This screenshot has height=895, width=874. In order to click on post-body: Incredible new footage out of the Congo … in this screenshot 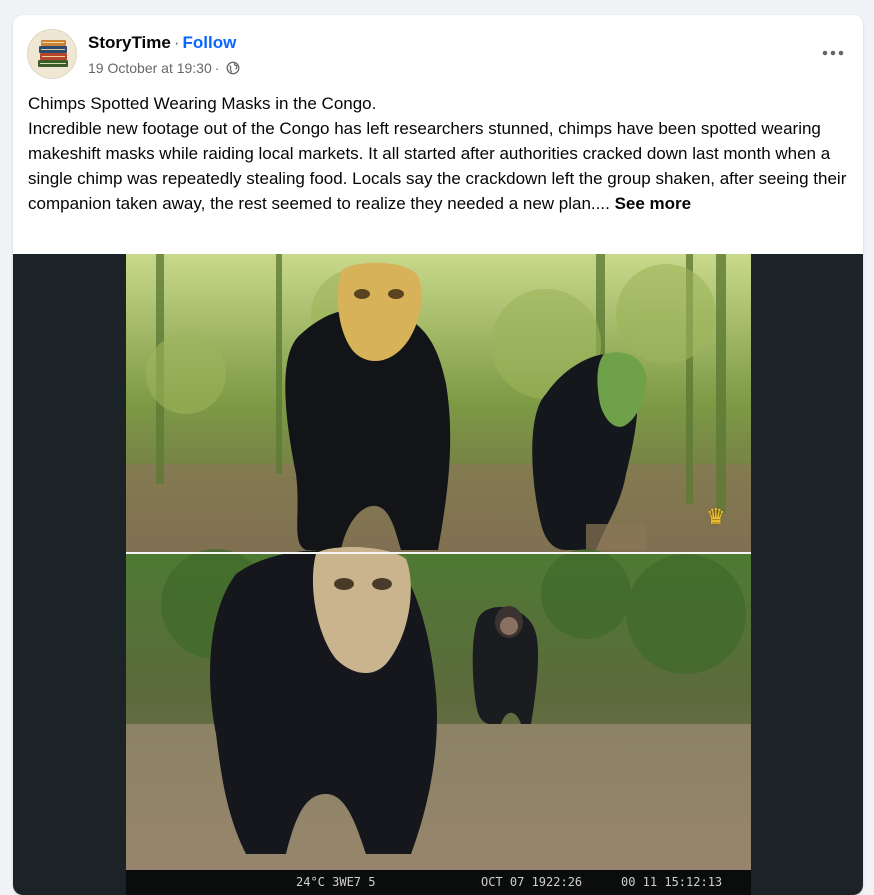, I will do `click(439, 166)`.